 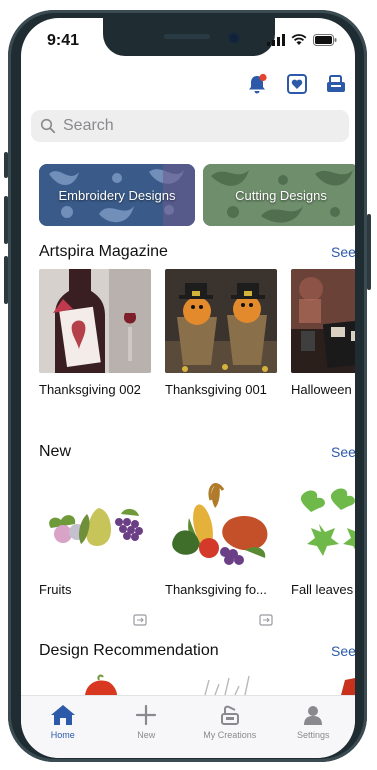 What do you see at coordinates (62, 715) in the screenshot?
I see `home-icon` at bounding box center [62, 715].